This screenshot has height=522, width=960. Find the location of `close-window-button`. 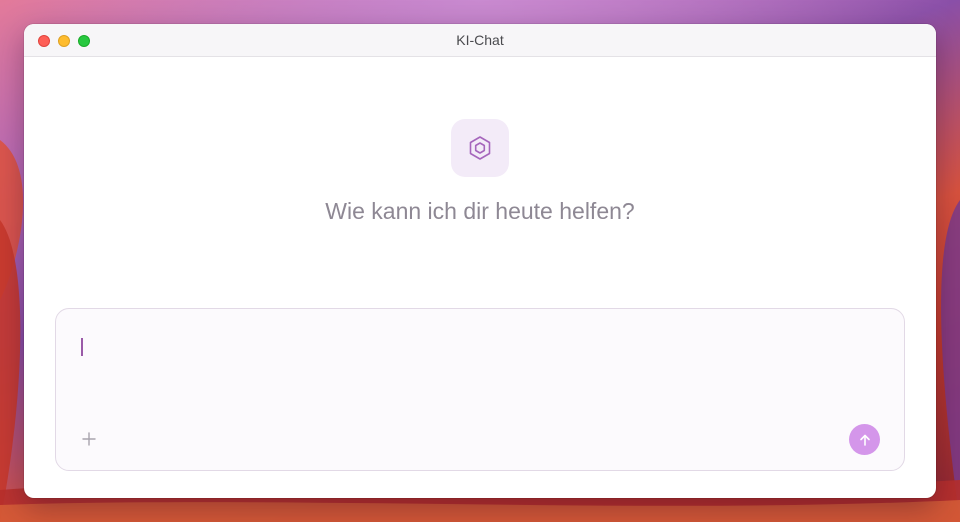

close-window-button is located at coordinates (44, 41).